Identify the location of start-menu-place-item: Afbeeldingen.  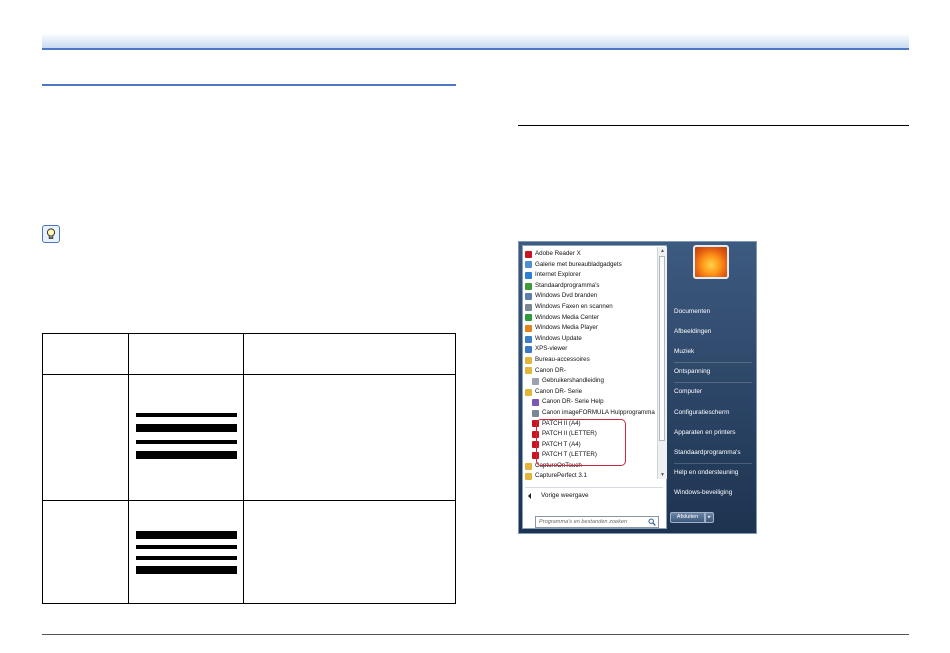
(692, 331).